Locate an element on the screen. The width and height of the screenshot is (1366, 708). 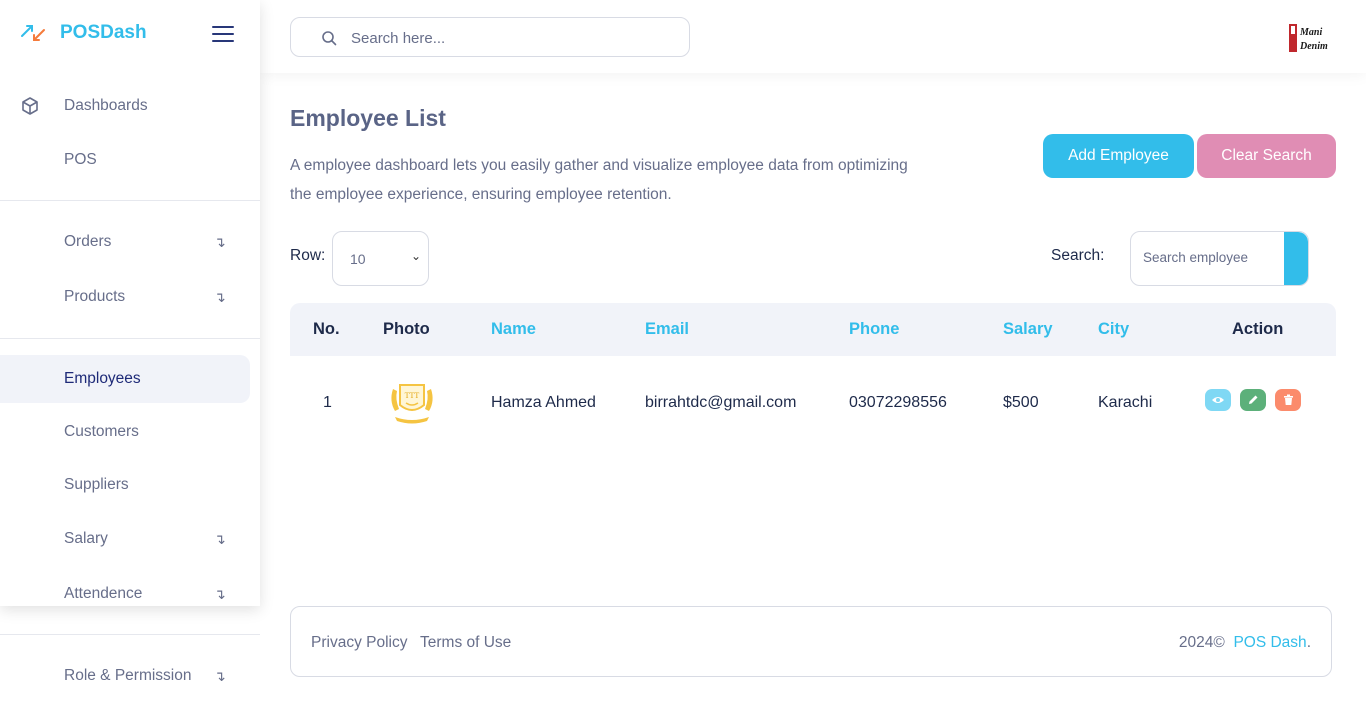
copyright-year: 2024© is located at coordinates (1201, 642).